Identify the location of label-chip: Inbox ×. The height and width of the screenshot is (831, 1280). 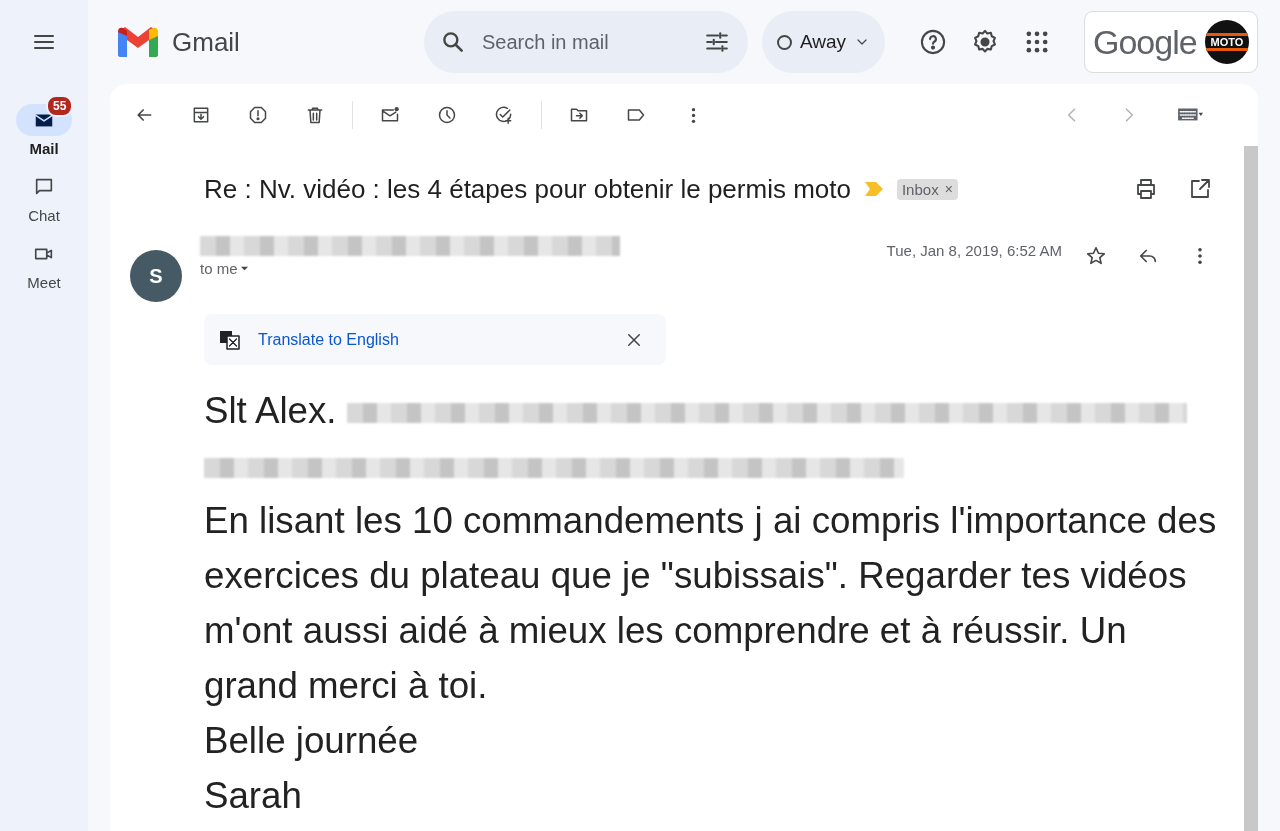
(927, 189).